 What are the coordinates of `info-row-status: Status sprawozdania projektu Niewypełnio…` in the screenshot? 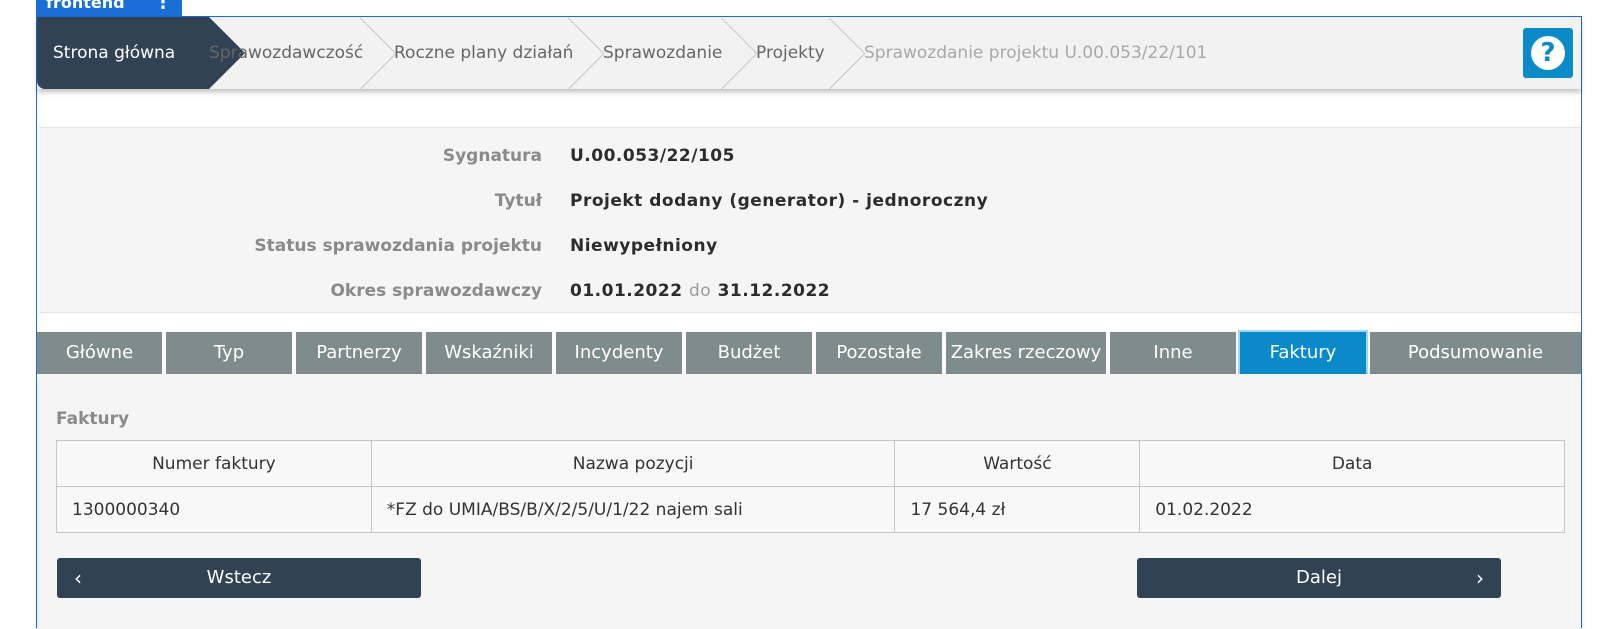 It's located at (810, 259).